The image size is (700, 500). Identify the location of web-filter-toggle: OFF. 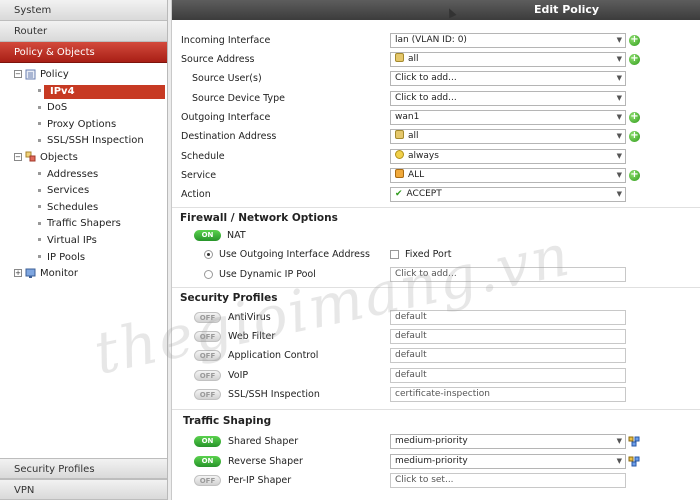
(207, 336).